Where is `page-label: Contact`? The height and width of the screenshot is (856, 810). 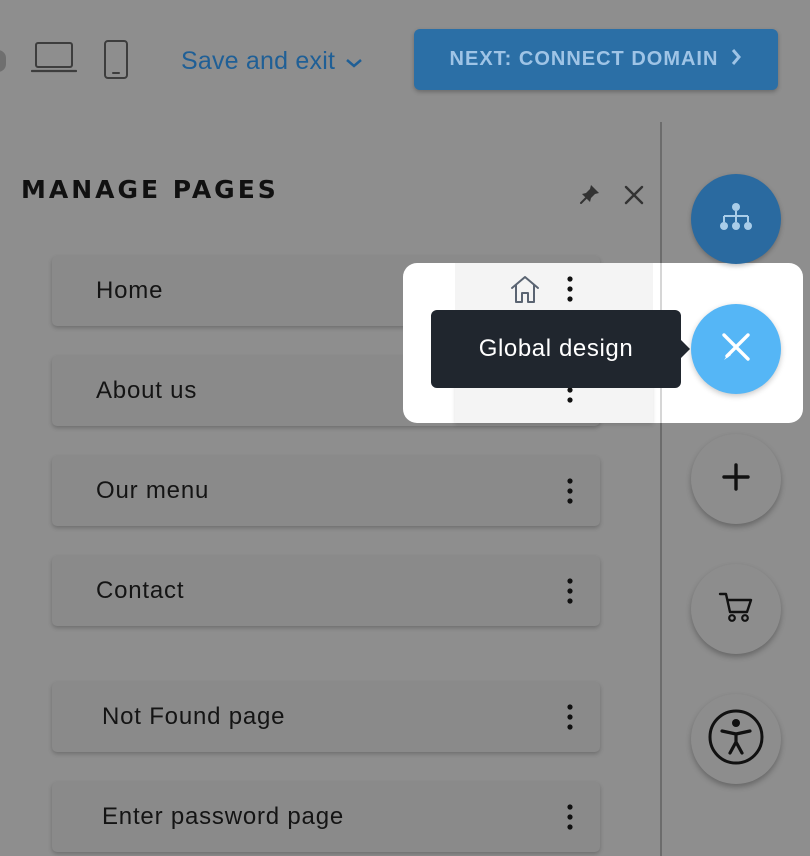
page-label: Contact is located at coordinates (140, 590).